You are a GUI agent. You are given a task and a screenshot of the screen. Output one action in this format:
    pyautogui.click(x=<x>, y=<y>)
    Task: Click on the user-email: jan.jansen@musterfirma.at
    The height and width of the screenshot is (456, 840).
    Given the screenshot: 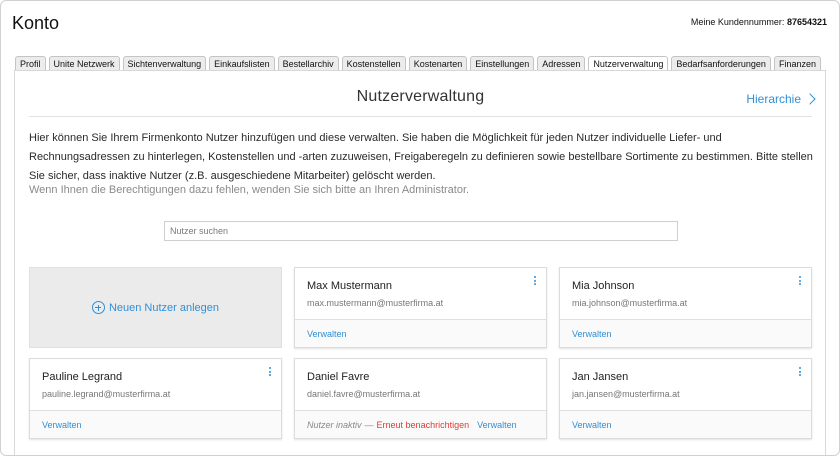 What is the action you would take?
    pyautogui.click(x=626, y=394)
    